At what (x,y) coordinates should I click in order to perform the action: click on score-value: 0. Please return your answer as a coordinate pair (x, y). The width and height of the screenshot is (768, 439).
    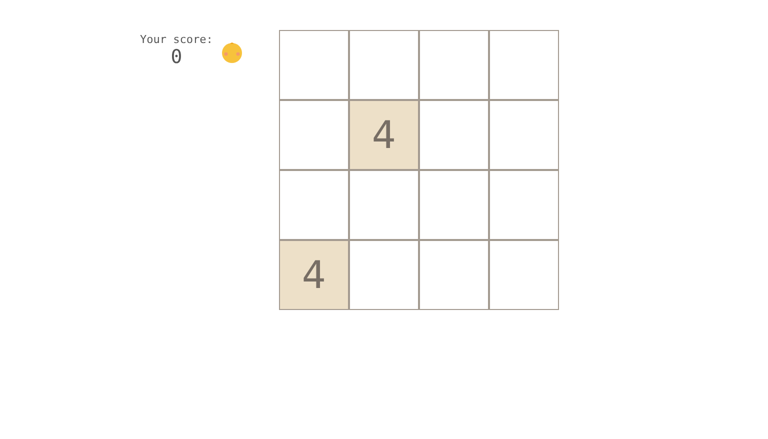
    Looking at the image, I should click on (176, 57).